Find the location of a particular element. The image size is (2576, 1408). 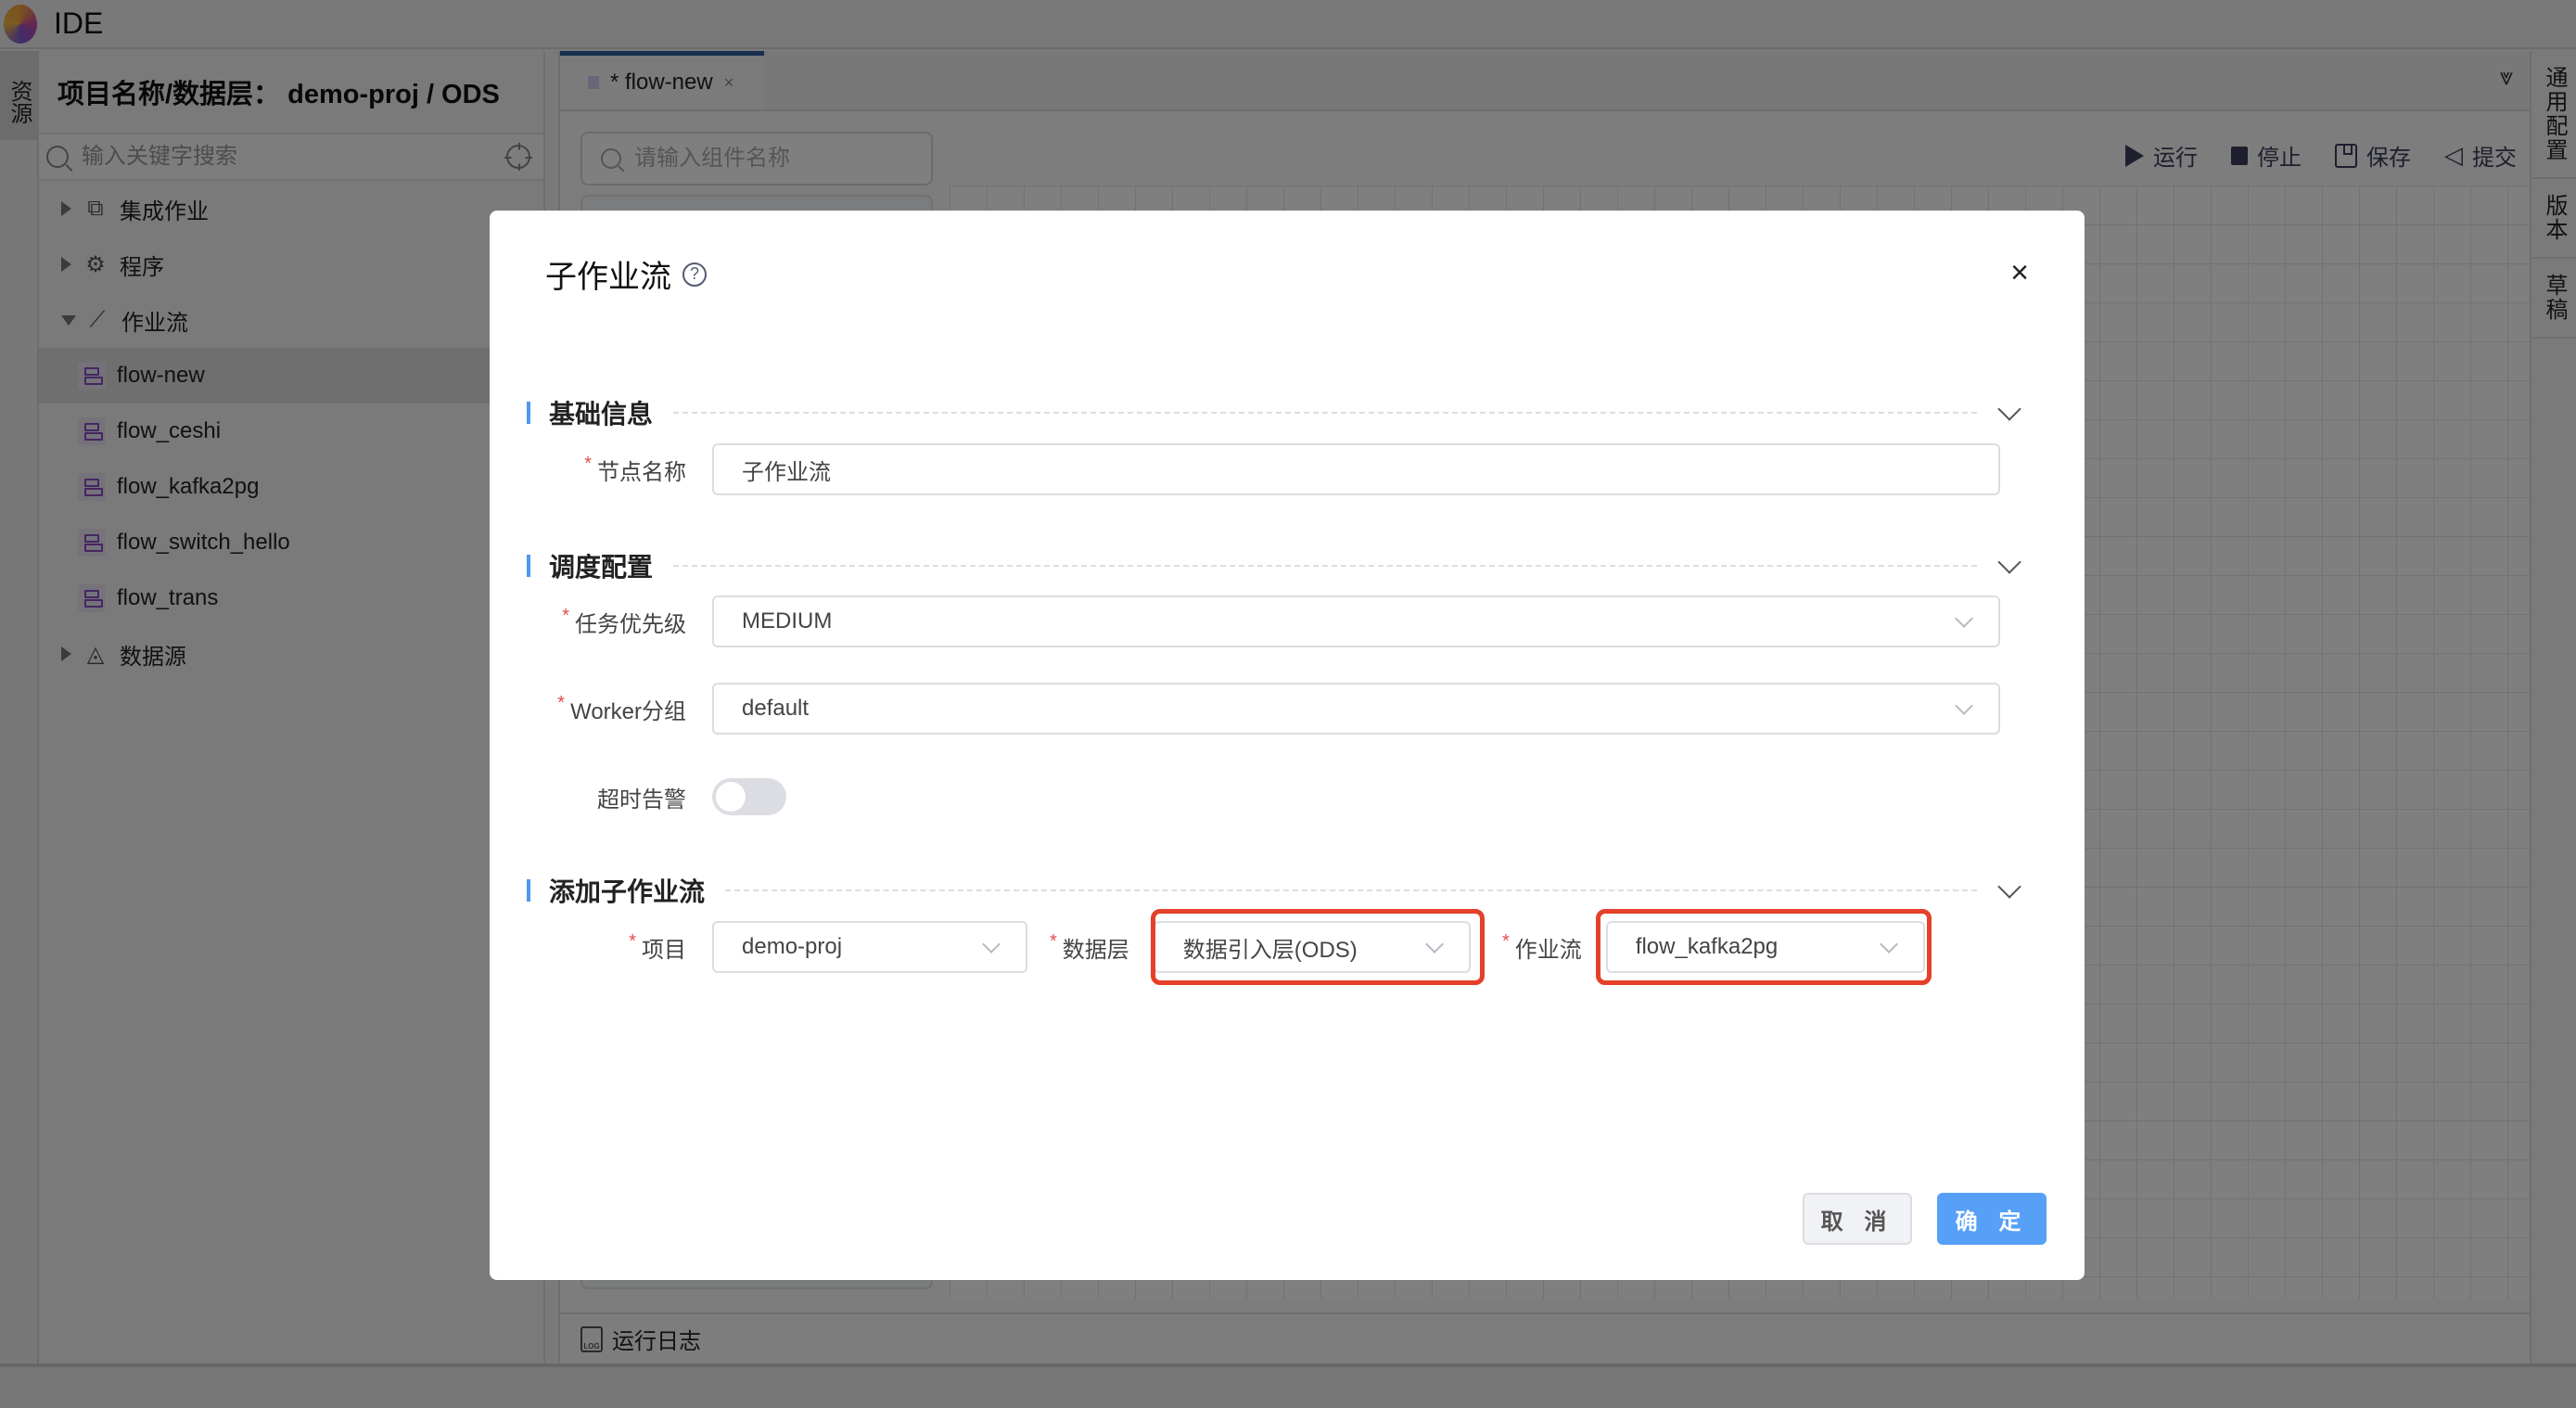

field-worker-group: * Worker分组 default is located at coordinates (1263, 709).